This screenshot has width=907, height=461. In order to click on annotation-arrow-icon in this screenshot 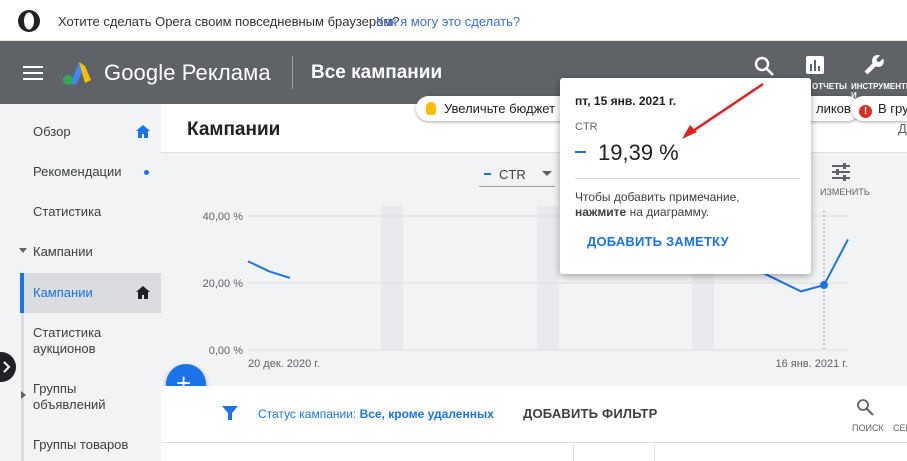, I will do `click(723, 110)`.